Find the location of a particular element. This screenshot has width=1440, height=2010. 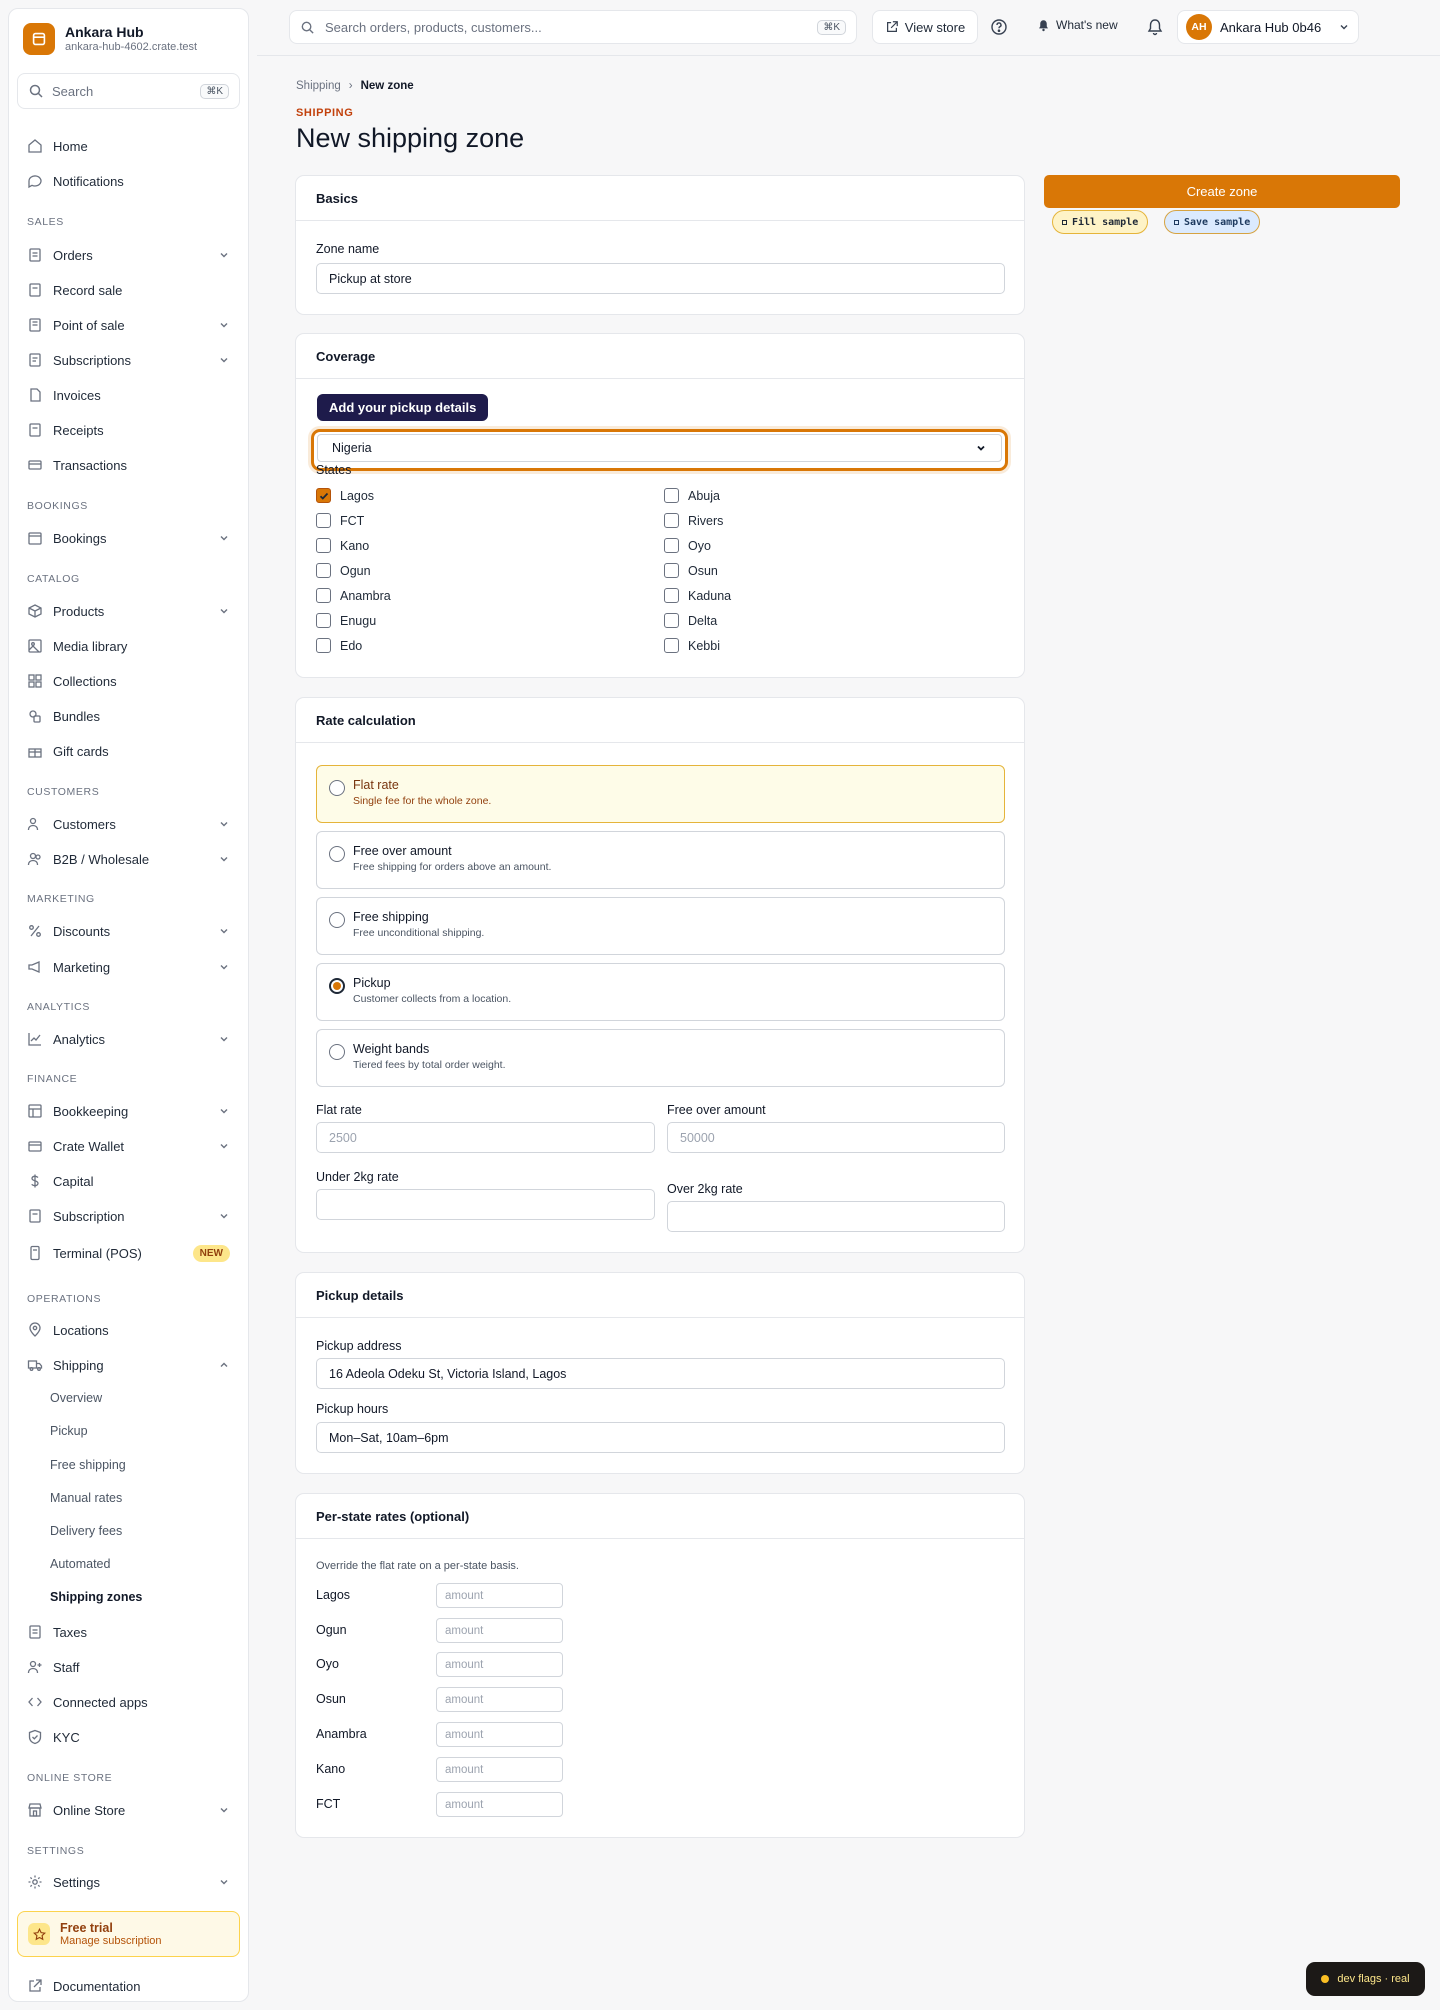

sidebar-subitem-free-shipping: Free shipping is located at coordinates (88, 1465).